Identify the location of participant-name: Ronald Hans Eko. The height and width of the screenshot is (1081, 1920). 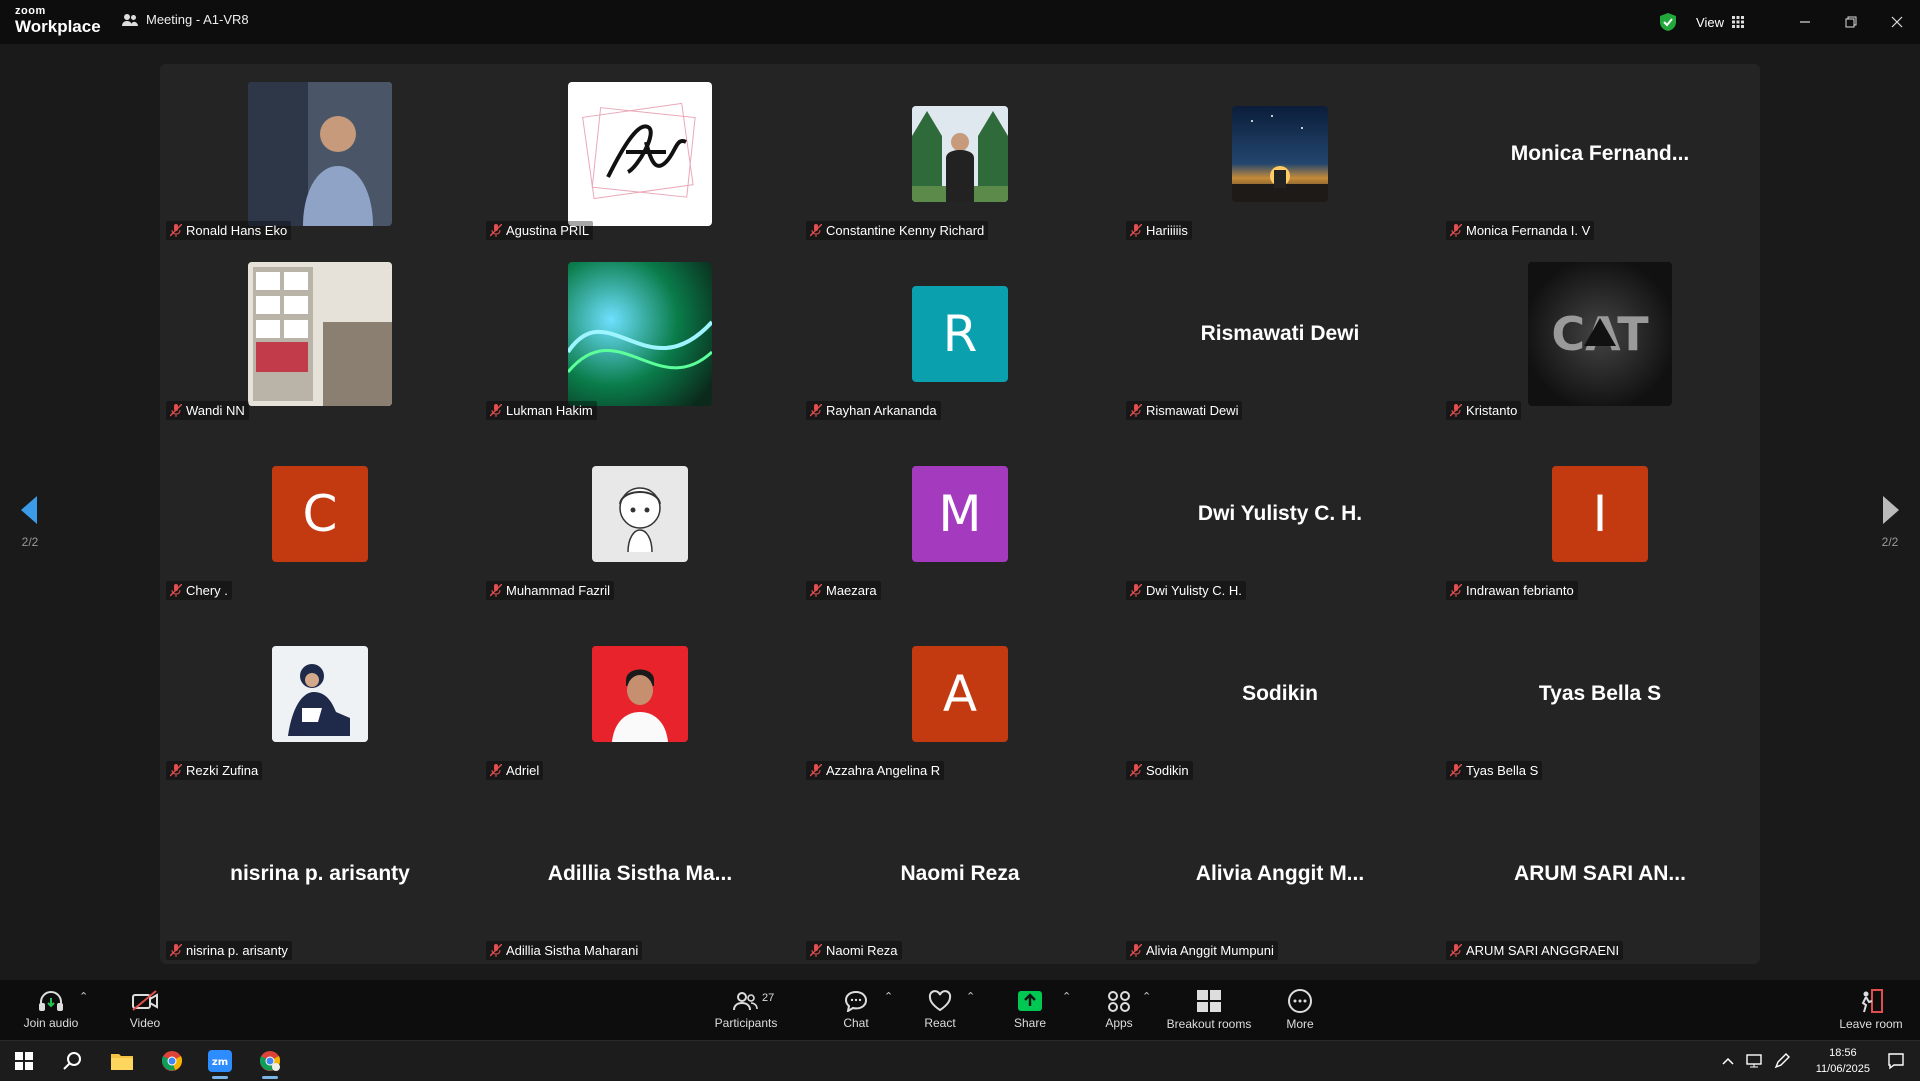
(237, 230).